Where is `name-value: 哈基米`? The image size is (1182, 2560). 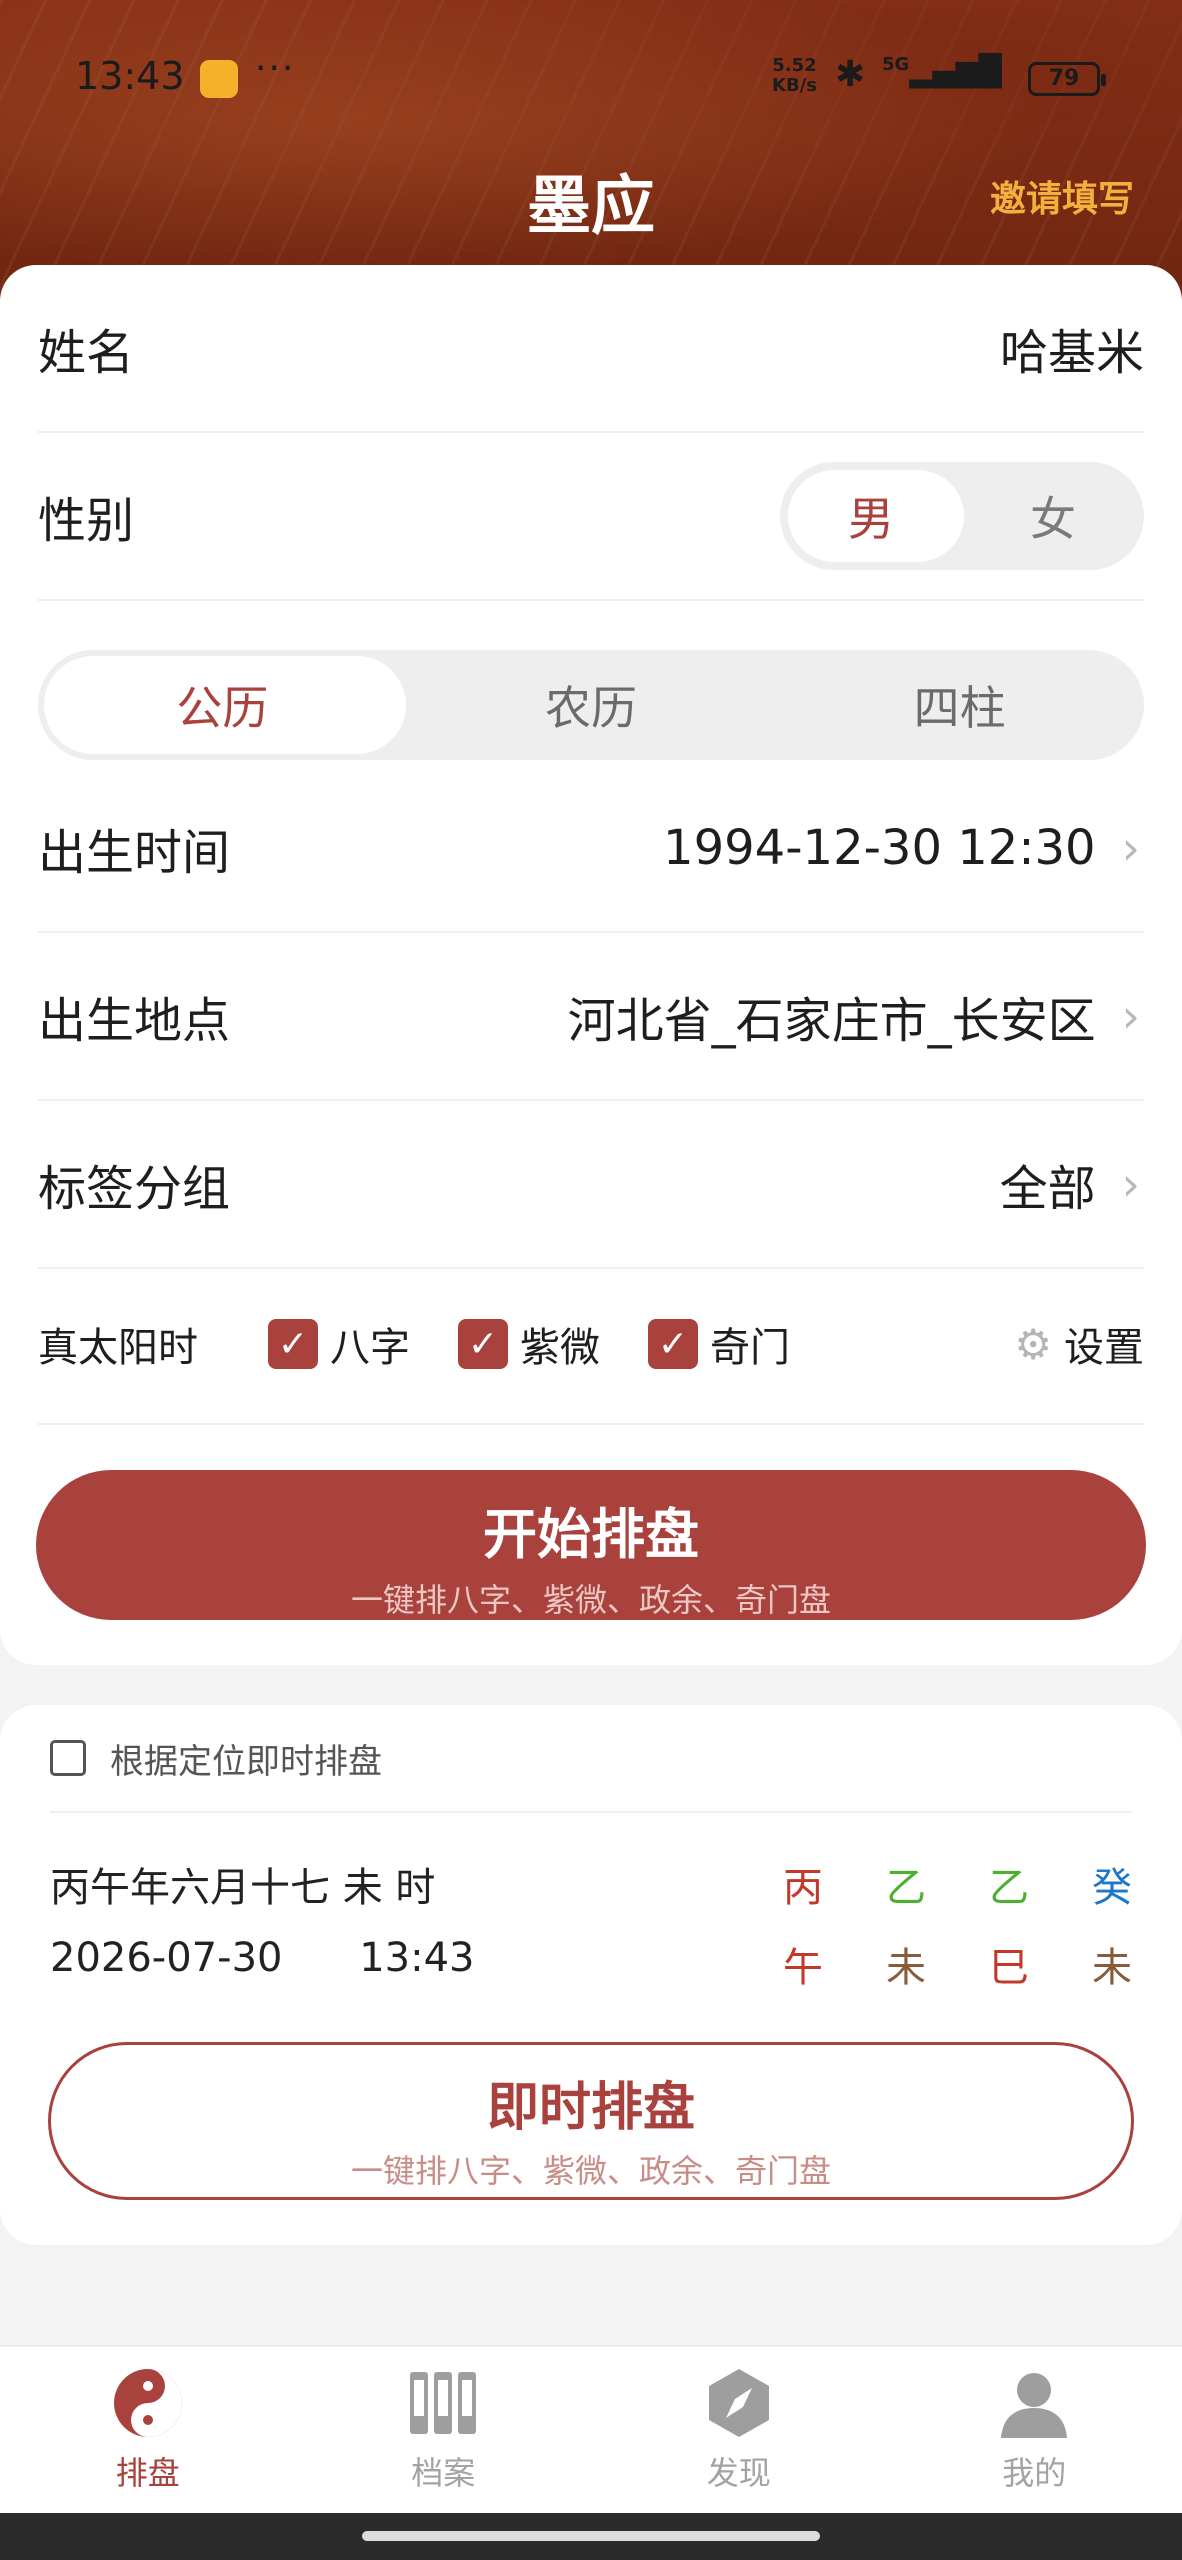 name-value: 哈基米 is located at coordinates (1072, 348).